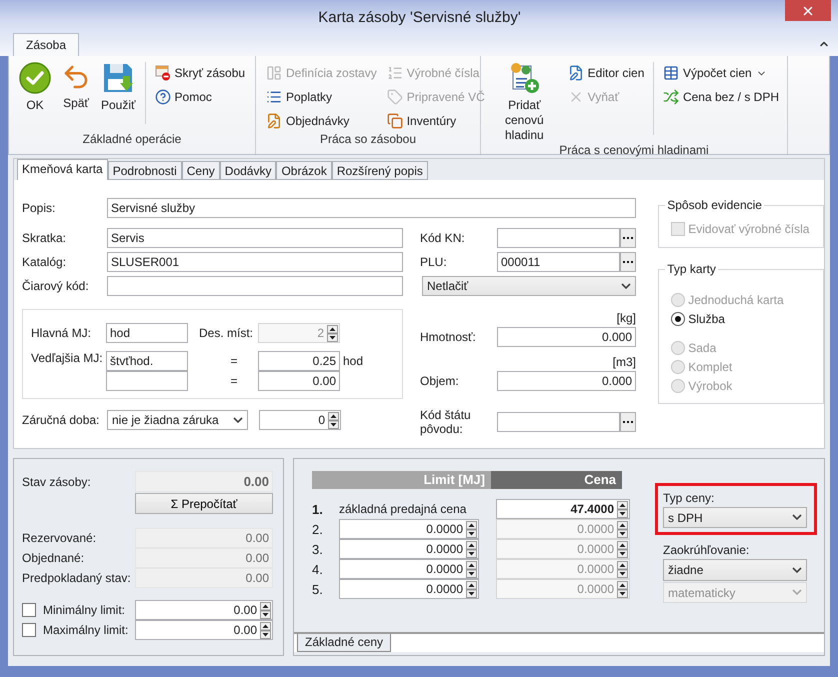 The height and width of the screenshot is (677, 838). Describe the element at coordinates (204, 481) in the screenshot. I see `stock-field: 0.00` at that location.